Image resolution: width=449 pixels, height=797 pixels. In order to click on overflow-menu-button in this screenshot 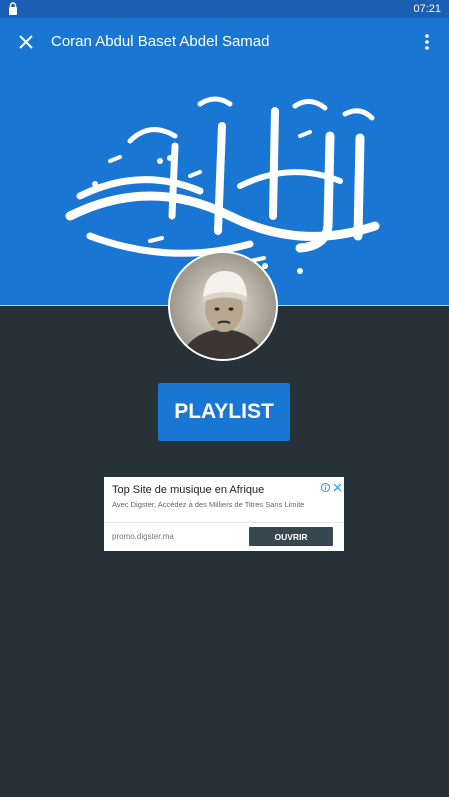, I will do `click(427, 42)`.